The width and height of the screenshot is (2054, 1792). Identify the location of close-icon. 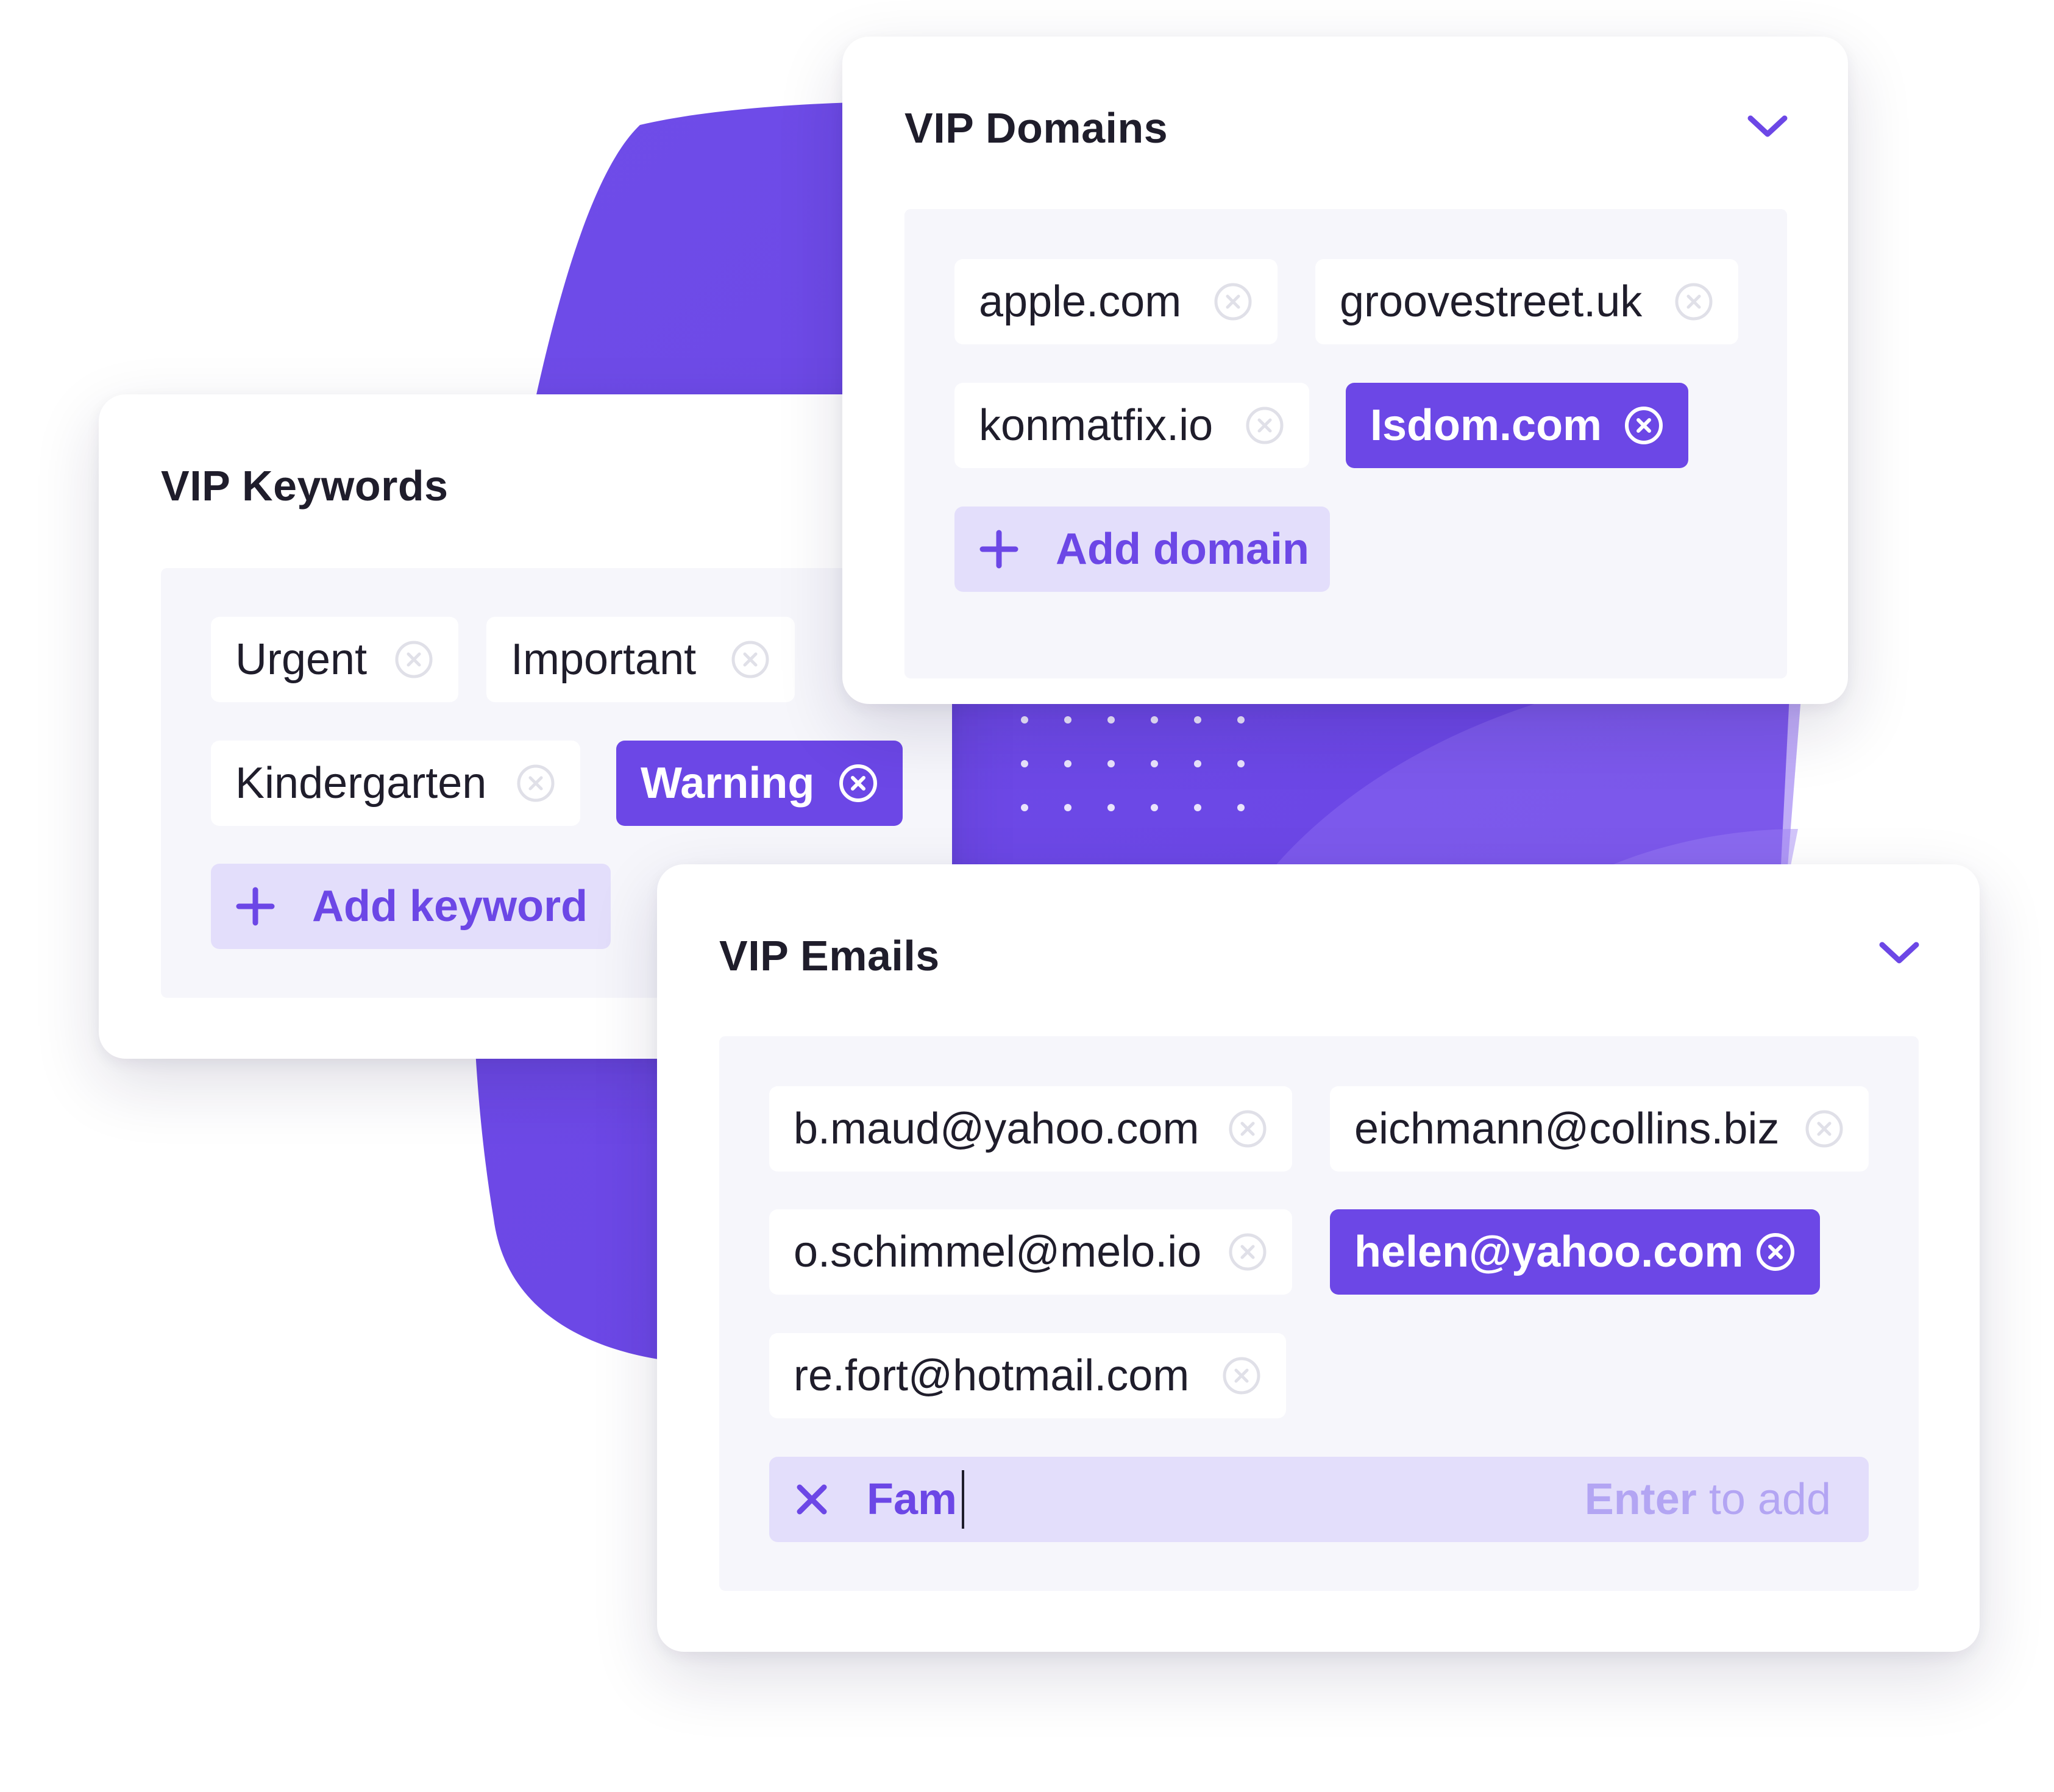
(812, 1500).